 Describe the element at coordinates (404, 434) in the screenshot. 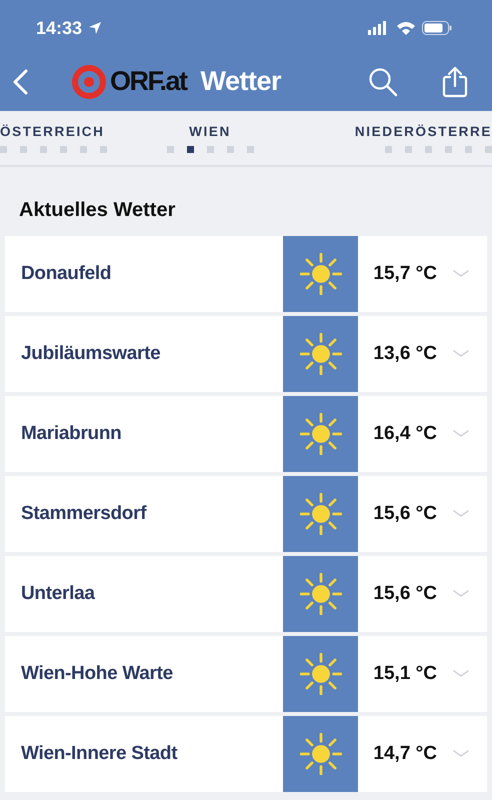

I see `temperature: 16,4 °C` at that location.